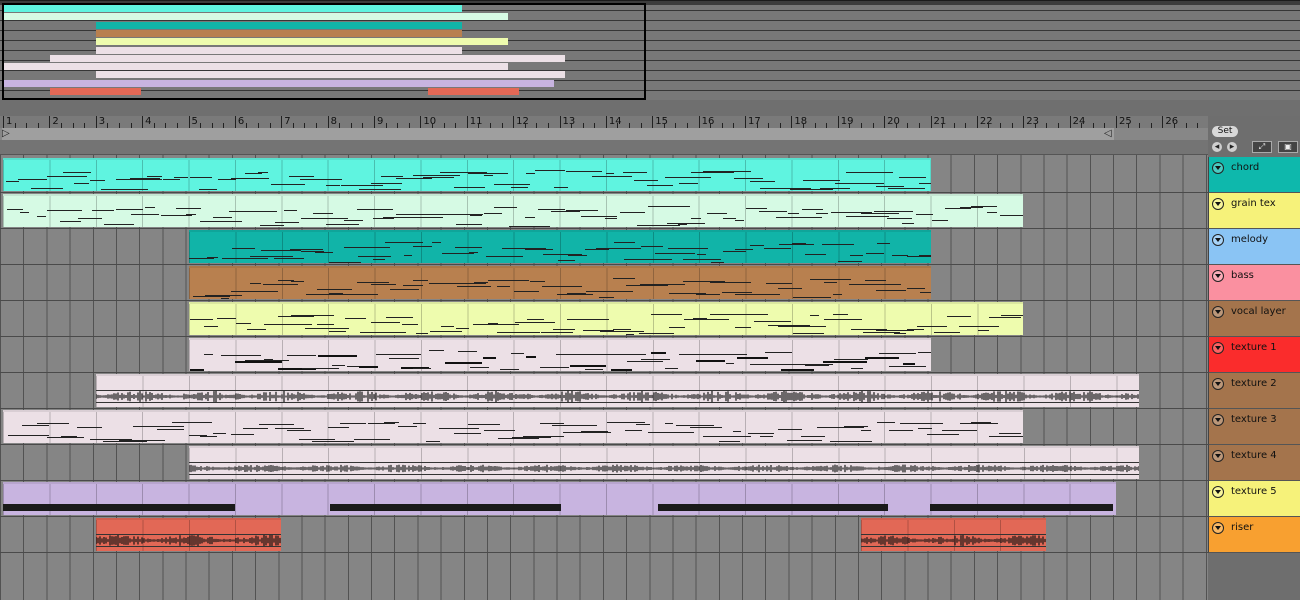  I want to click on track-header: texture 4, so click(1254, 463).